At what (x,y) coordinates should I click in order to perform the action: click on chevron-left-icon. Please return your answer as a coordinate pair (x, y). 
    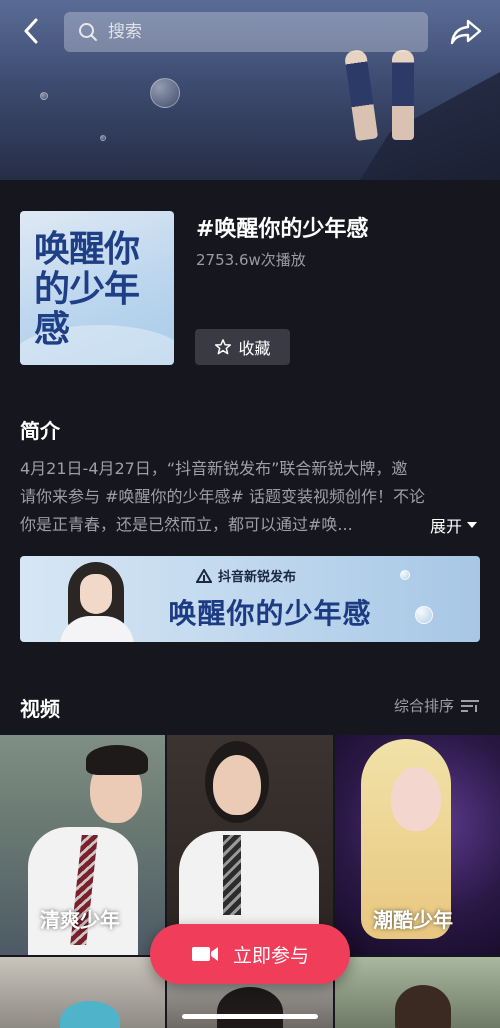
    Looking at the image, I should click on (31, 31).